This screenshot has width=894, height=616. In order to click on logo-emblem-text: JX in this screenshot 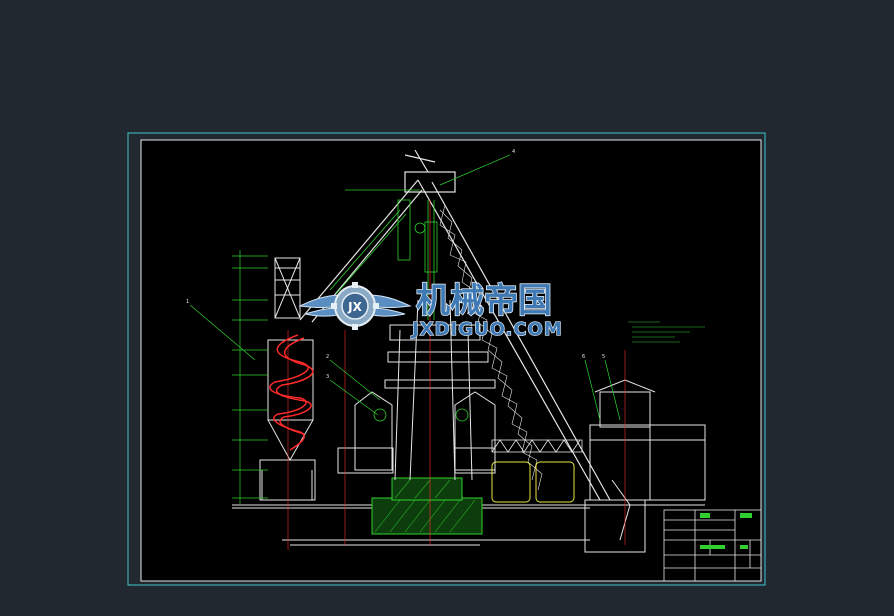, I will do `click(354, 307)`.